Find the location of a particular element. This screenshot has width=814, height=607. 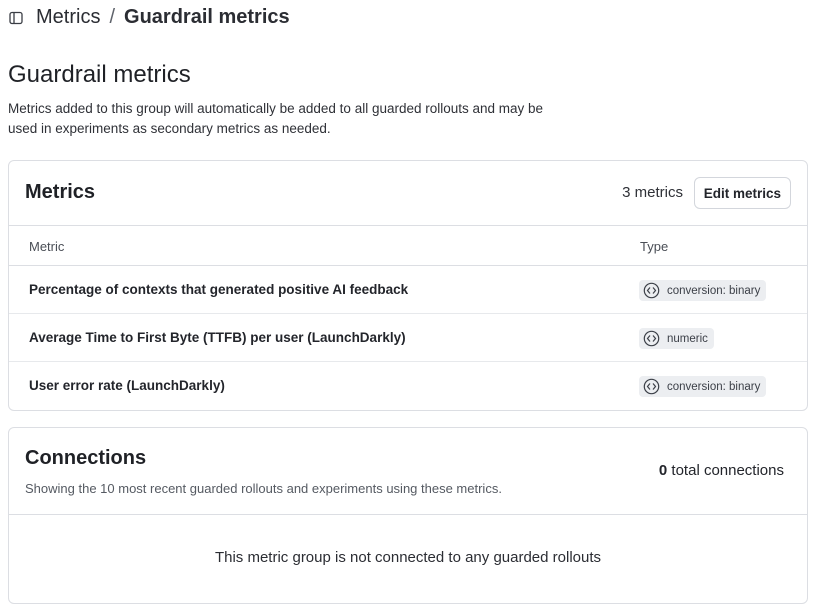

total-connections-label: total connections is located at coordinates (727, 470).